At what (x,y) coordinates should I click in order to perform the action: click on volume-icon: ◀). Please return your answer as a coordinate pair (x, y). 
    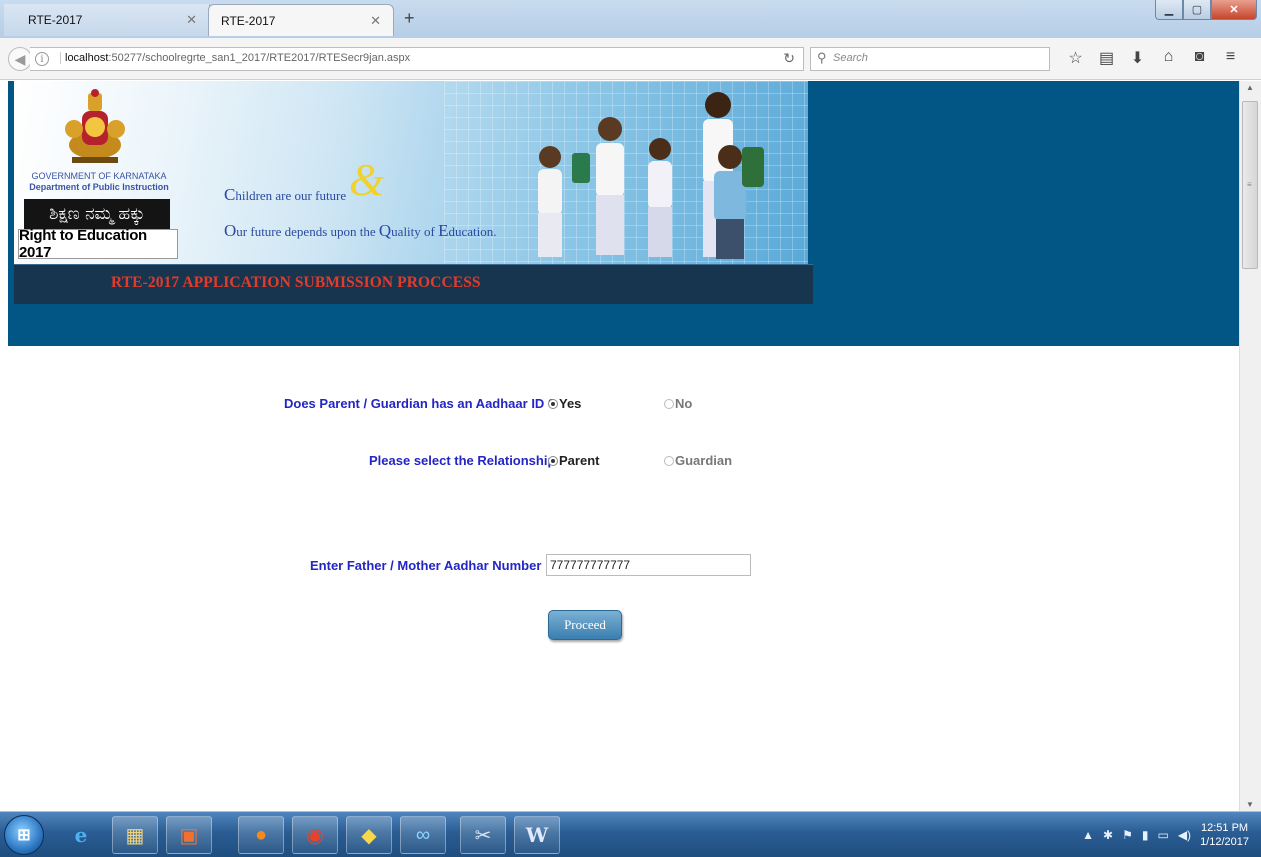
    Looking at the image, I should click on (1184, 835).